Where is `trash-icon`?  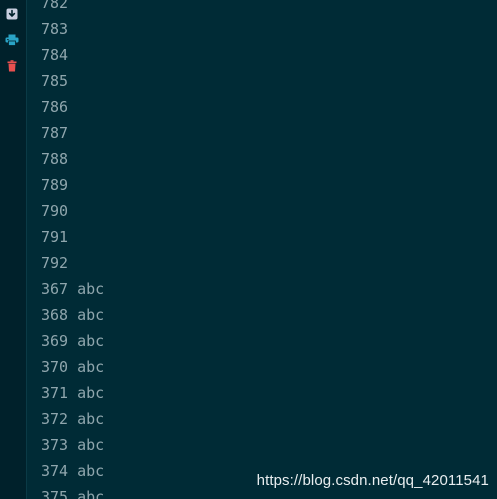
trash-icon is located at coordinates (12, 66).